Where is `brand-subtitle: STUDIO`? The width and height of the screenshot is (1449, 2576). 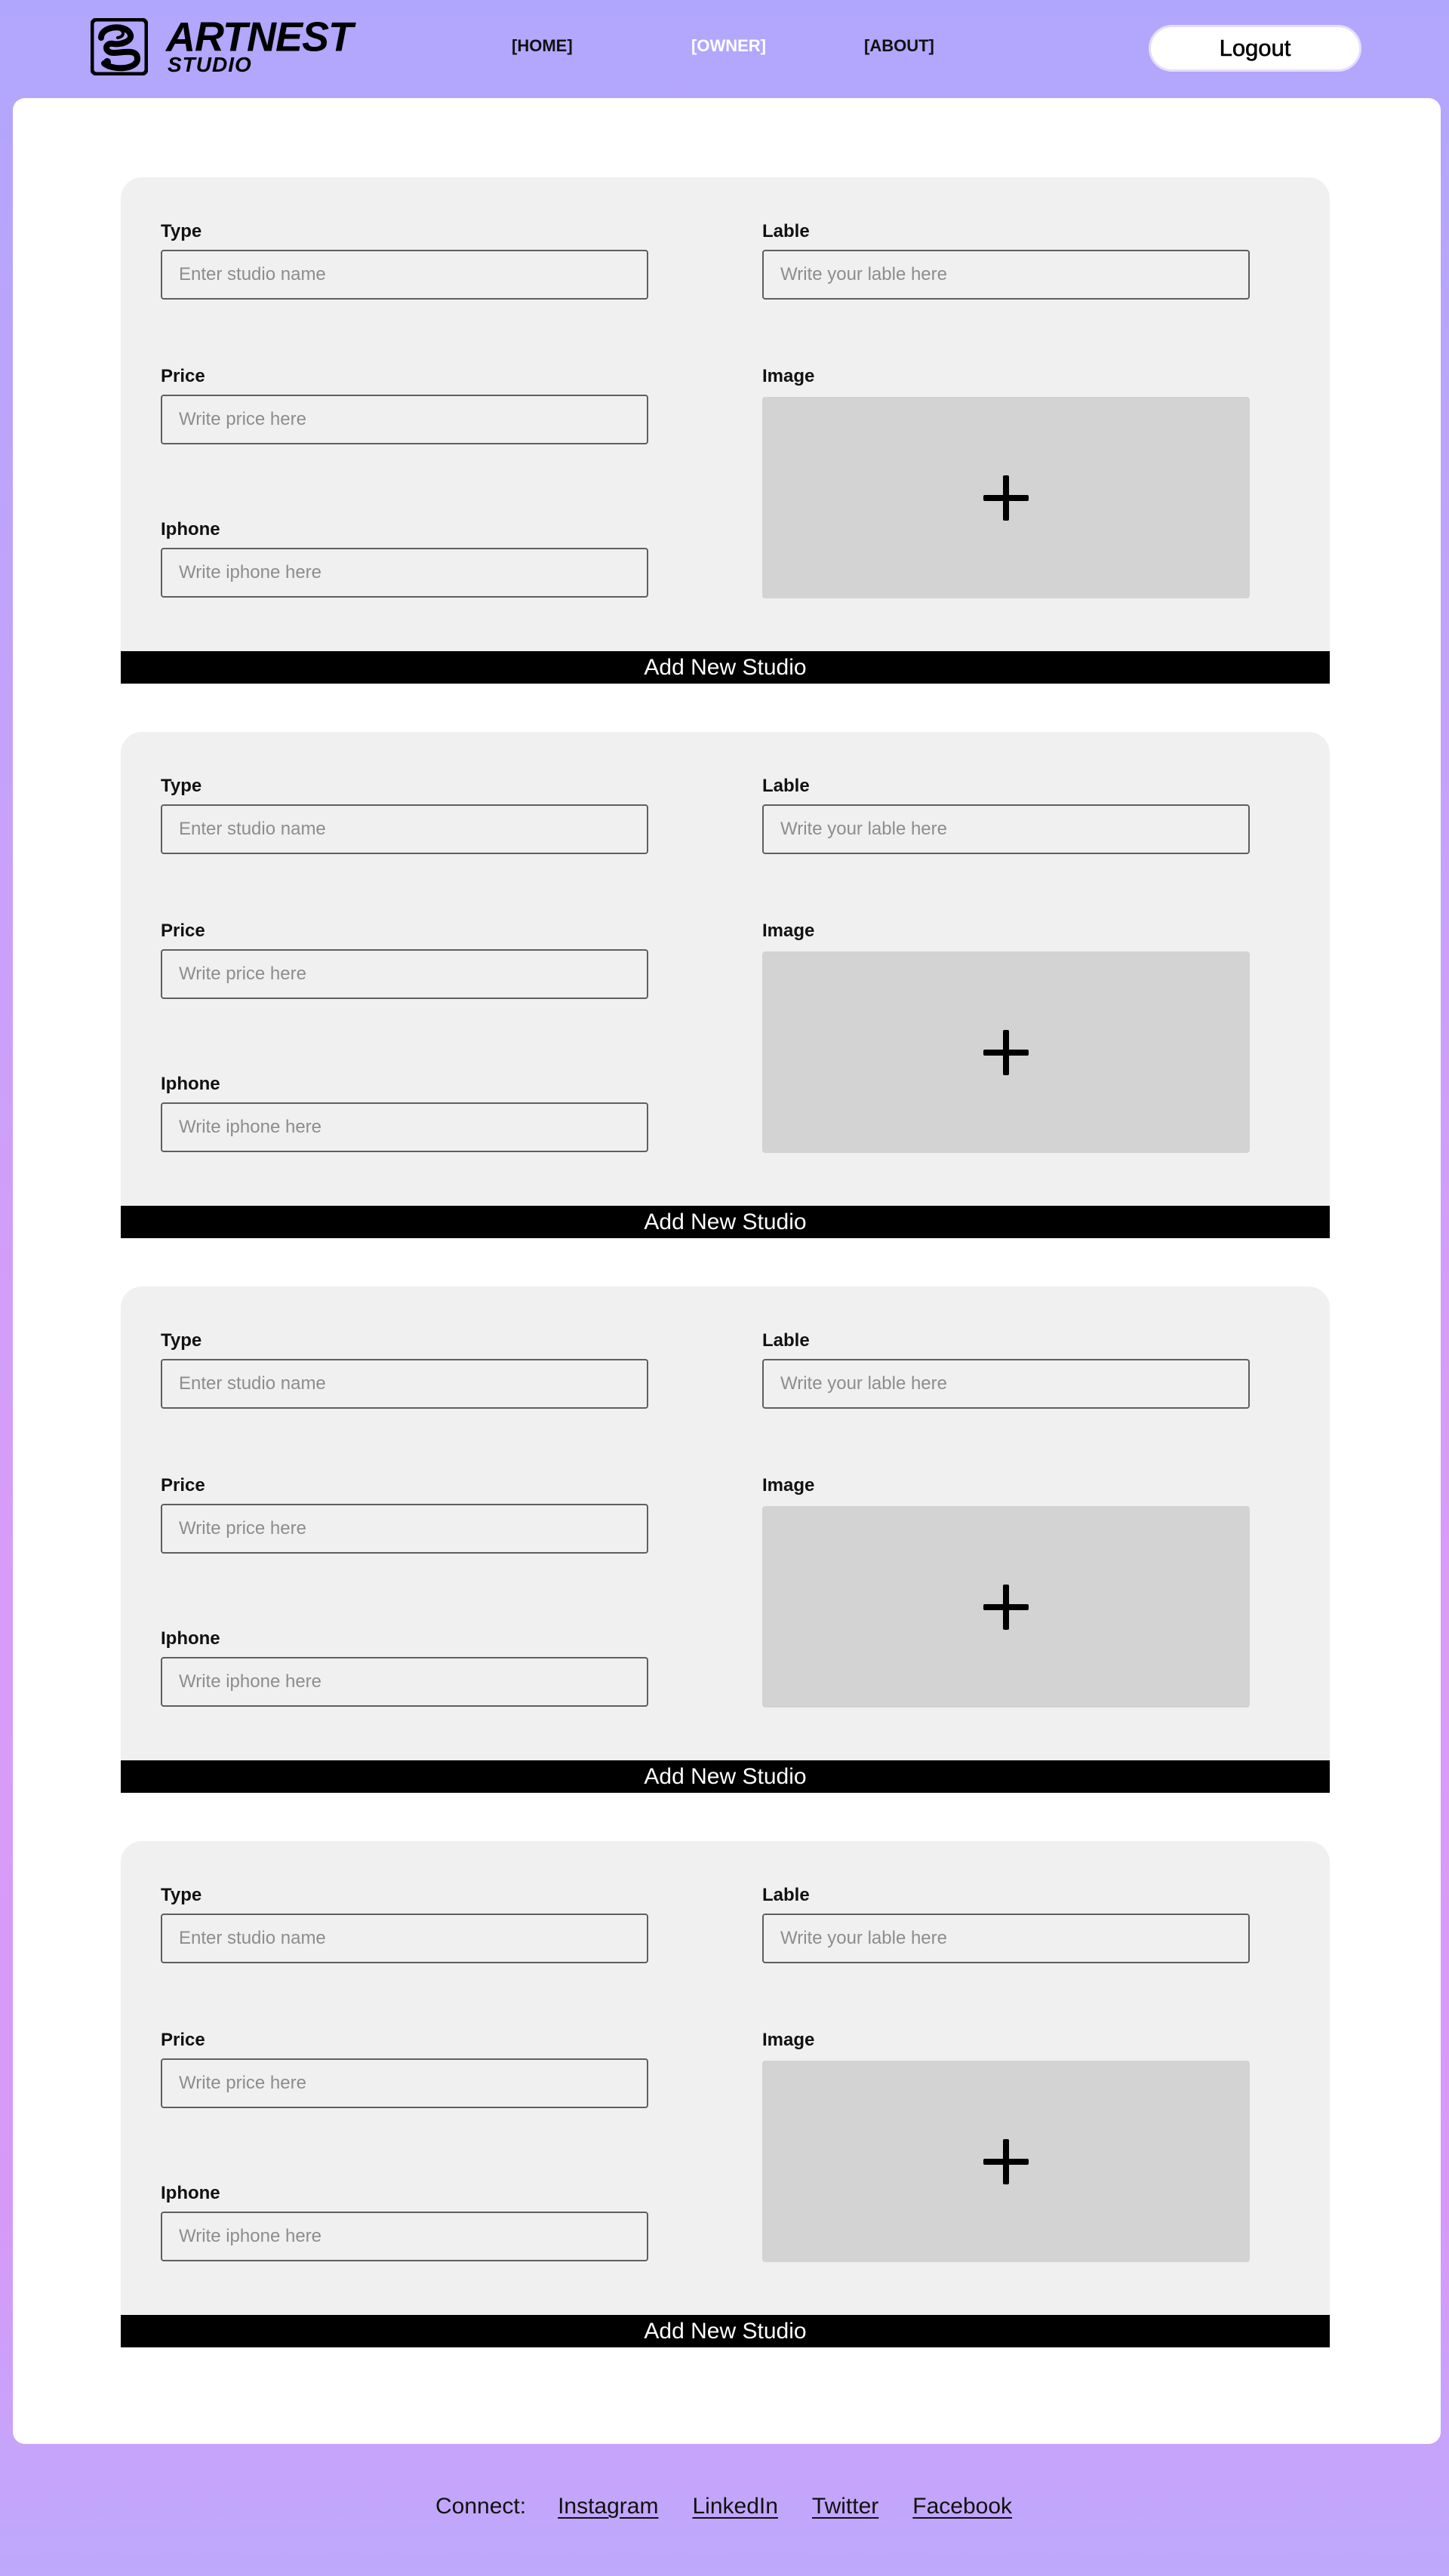
brand-subtitle: STUDIO is located at coordinates (210, 64).